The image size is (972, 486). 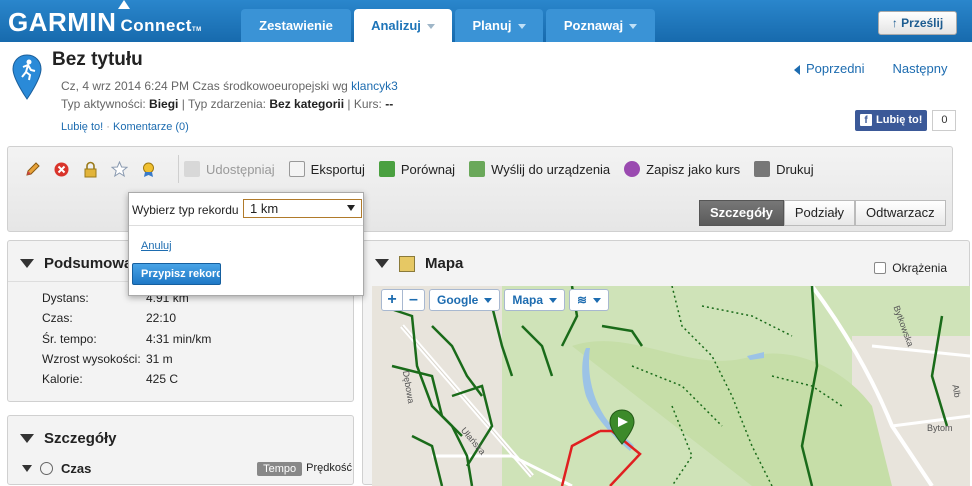 I want to click on layers-icon: ≋, so click(x=582, y=300).